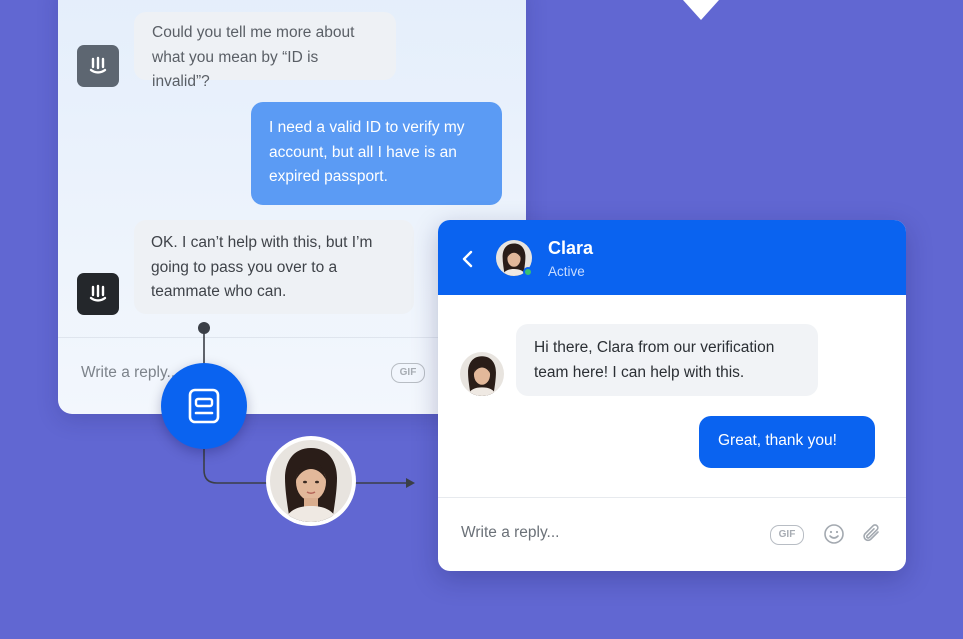  Describe the element at coordinates (311, 481) in the screenshot. I see `agent-photo` at that location.